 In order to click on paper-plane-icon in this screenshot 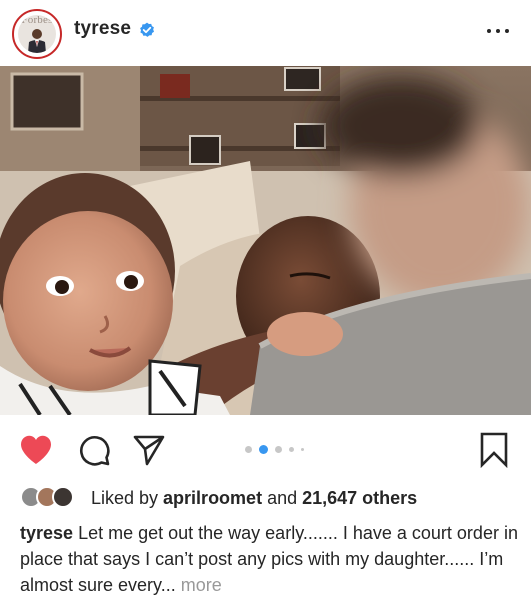, I will do `click(149, 450)`.